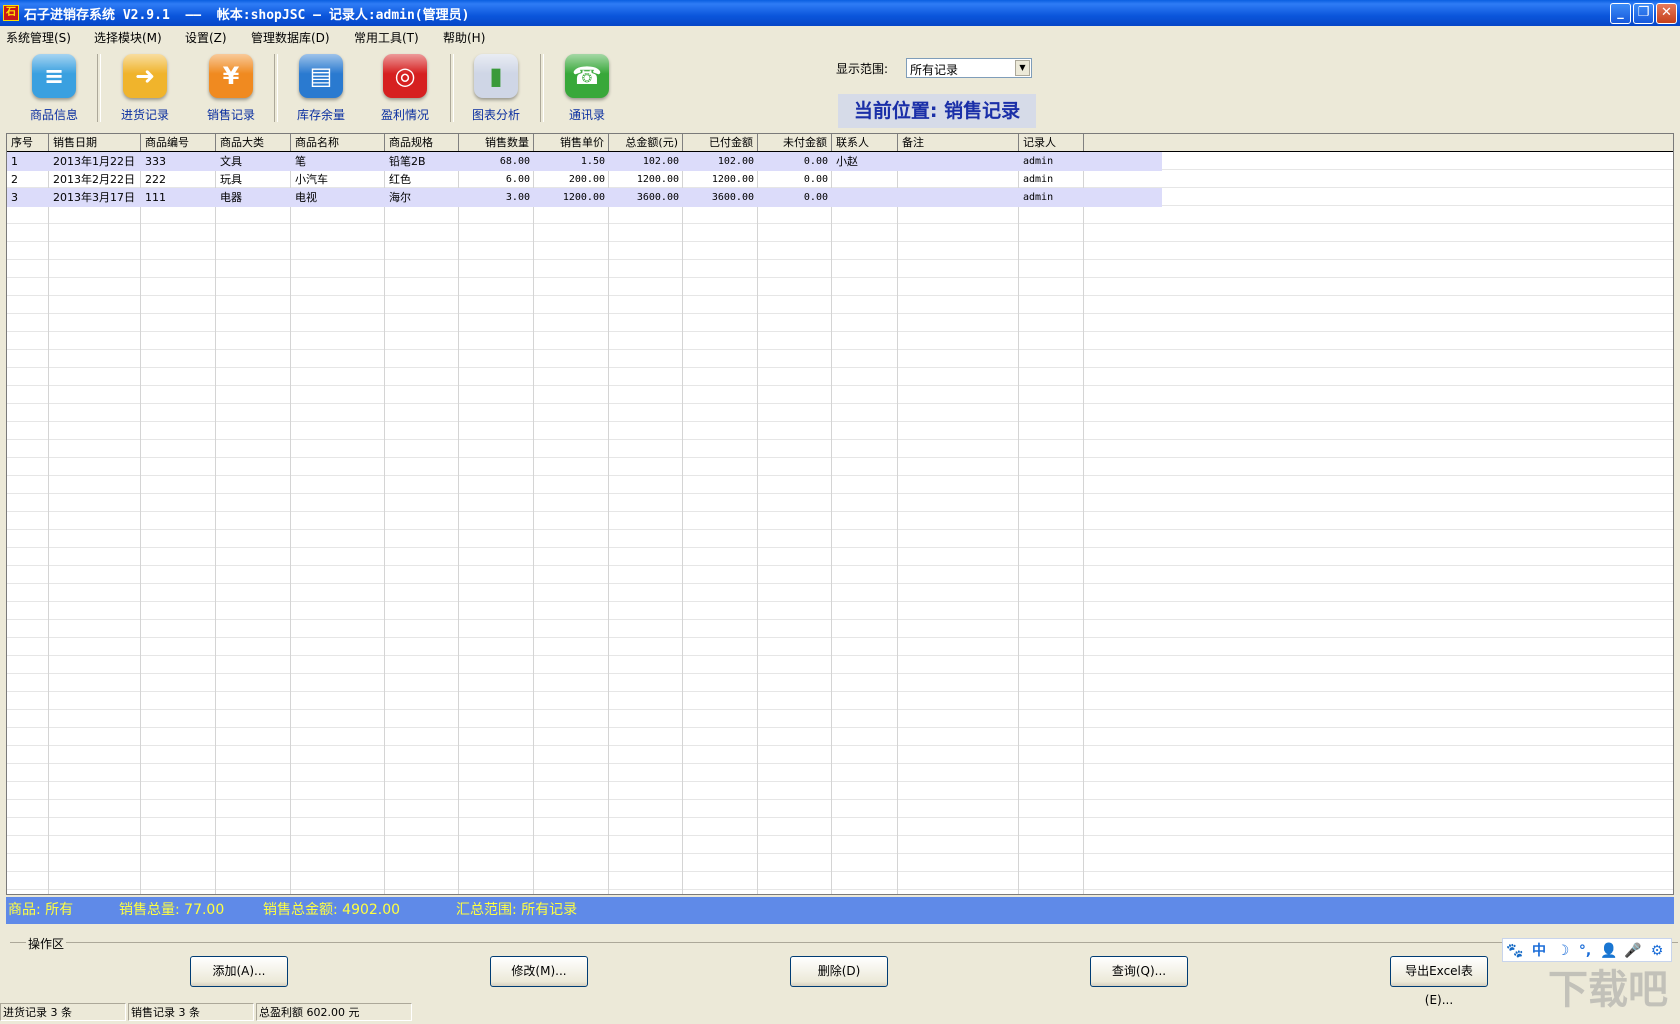  What do you see at coordinates (958, 142) in the screenshot?
I see `column-header: 备注` at bounding box center [958, 142].